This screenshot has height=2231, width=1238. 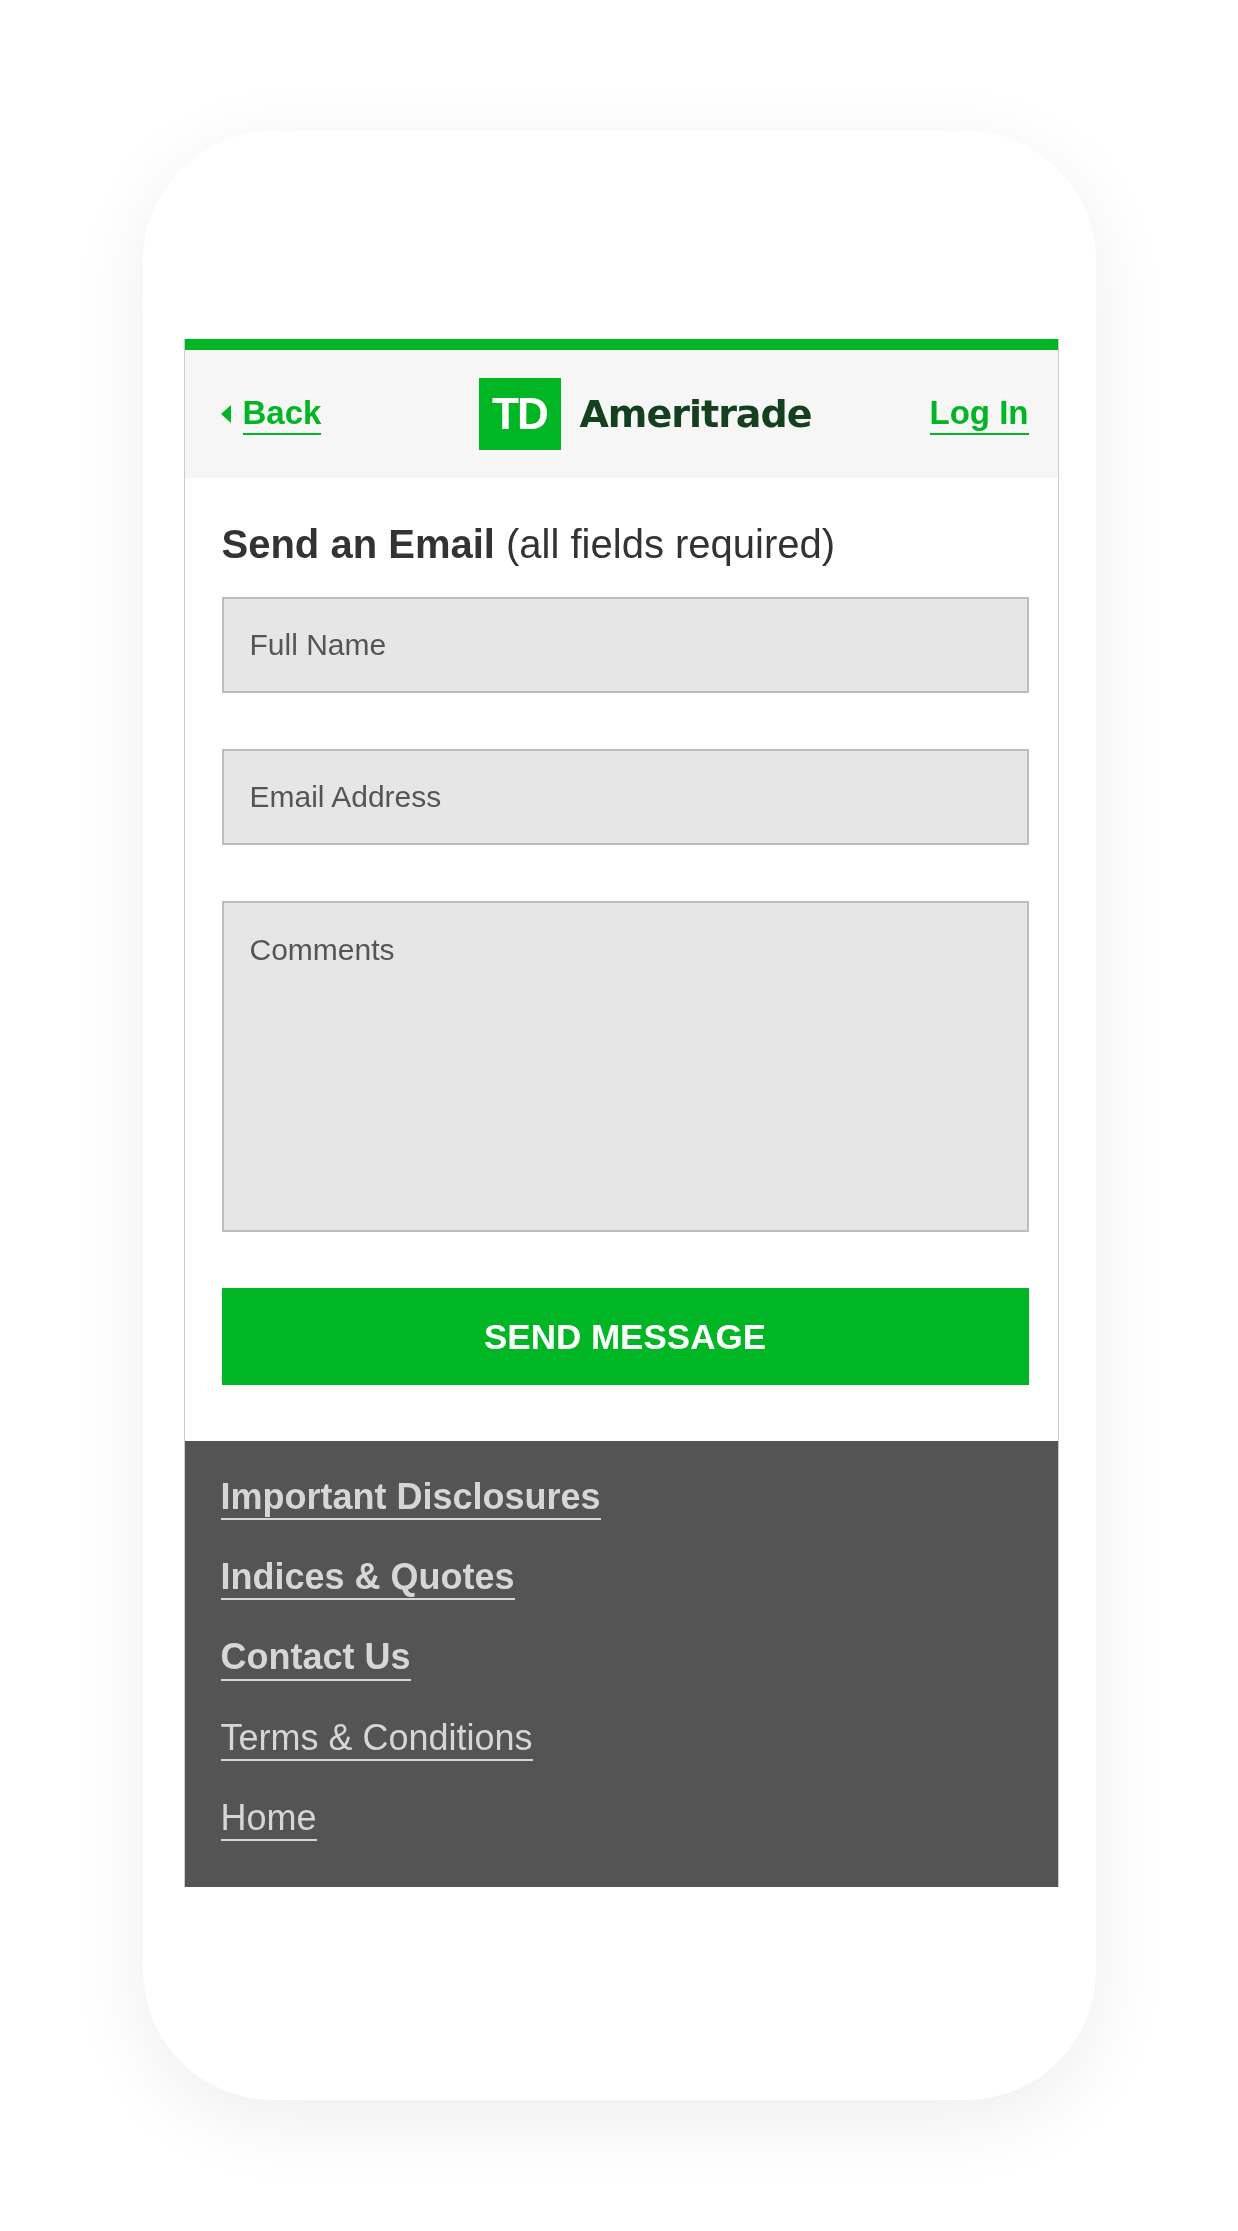 I want to click on footer-link: Contact Us, so click(x=315, y=1658).